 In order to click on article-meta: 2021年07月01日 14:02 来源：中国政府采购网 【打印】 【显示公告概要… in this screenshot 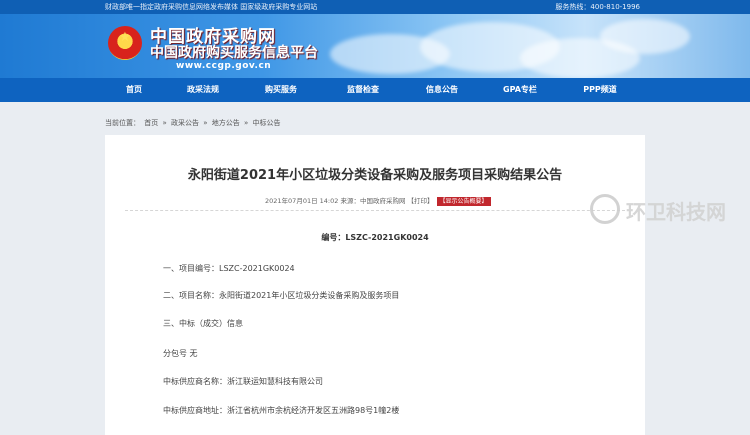, I will do `click(378, 200)`.